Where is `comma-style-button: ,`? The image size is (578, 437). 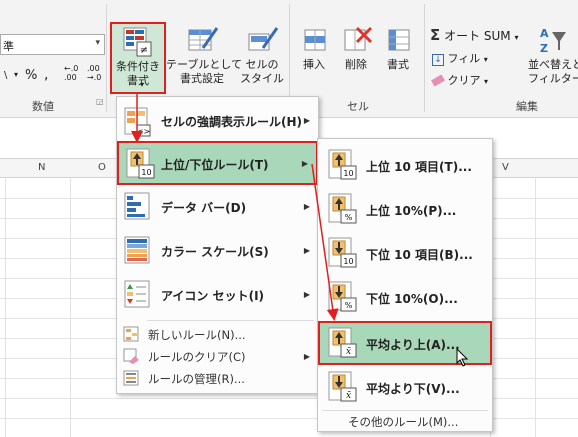 comma-style-button: , is located at coordinates (46, 75).